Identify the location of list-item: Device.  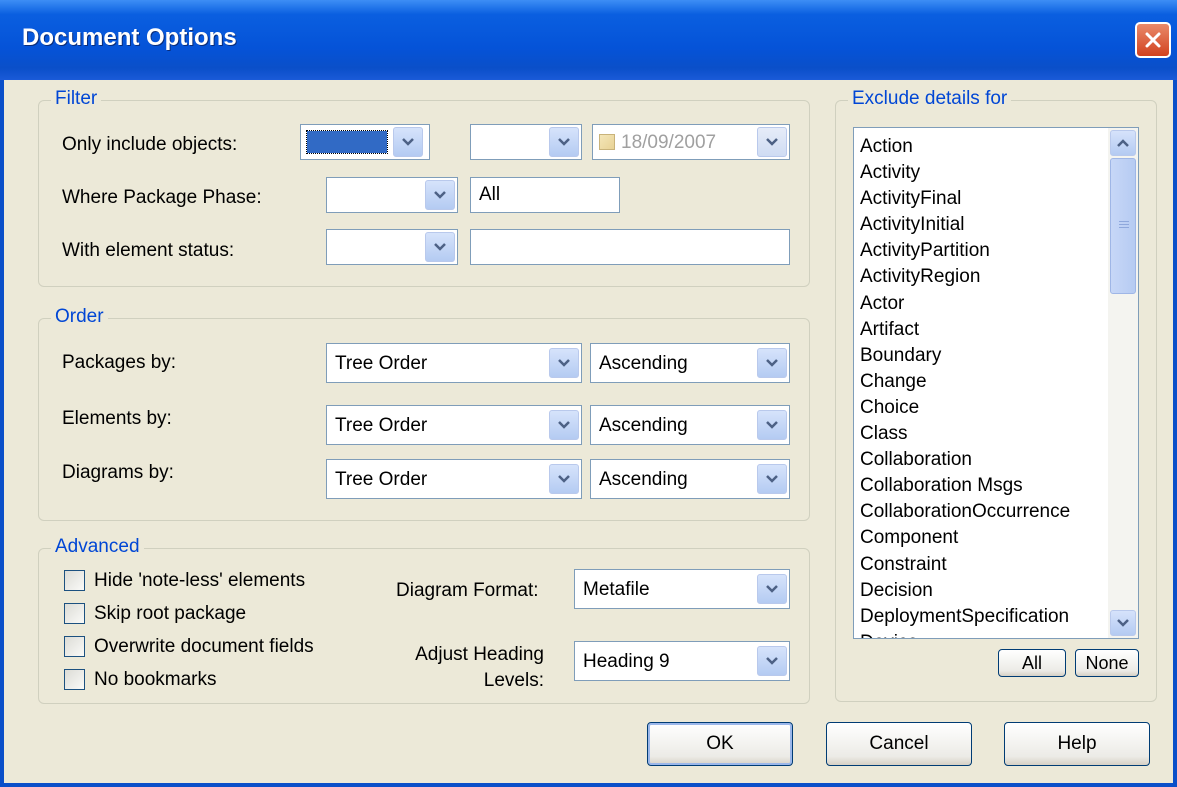
(965, 634).